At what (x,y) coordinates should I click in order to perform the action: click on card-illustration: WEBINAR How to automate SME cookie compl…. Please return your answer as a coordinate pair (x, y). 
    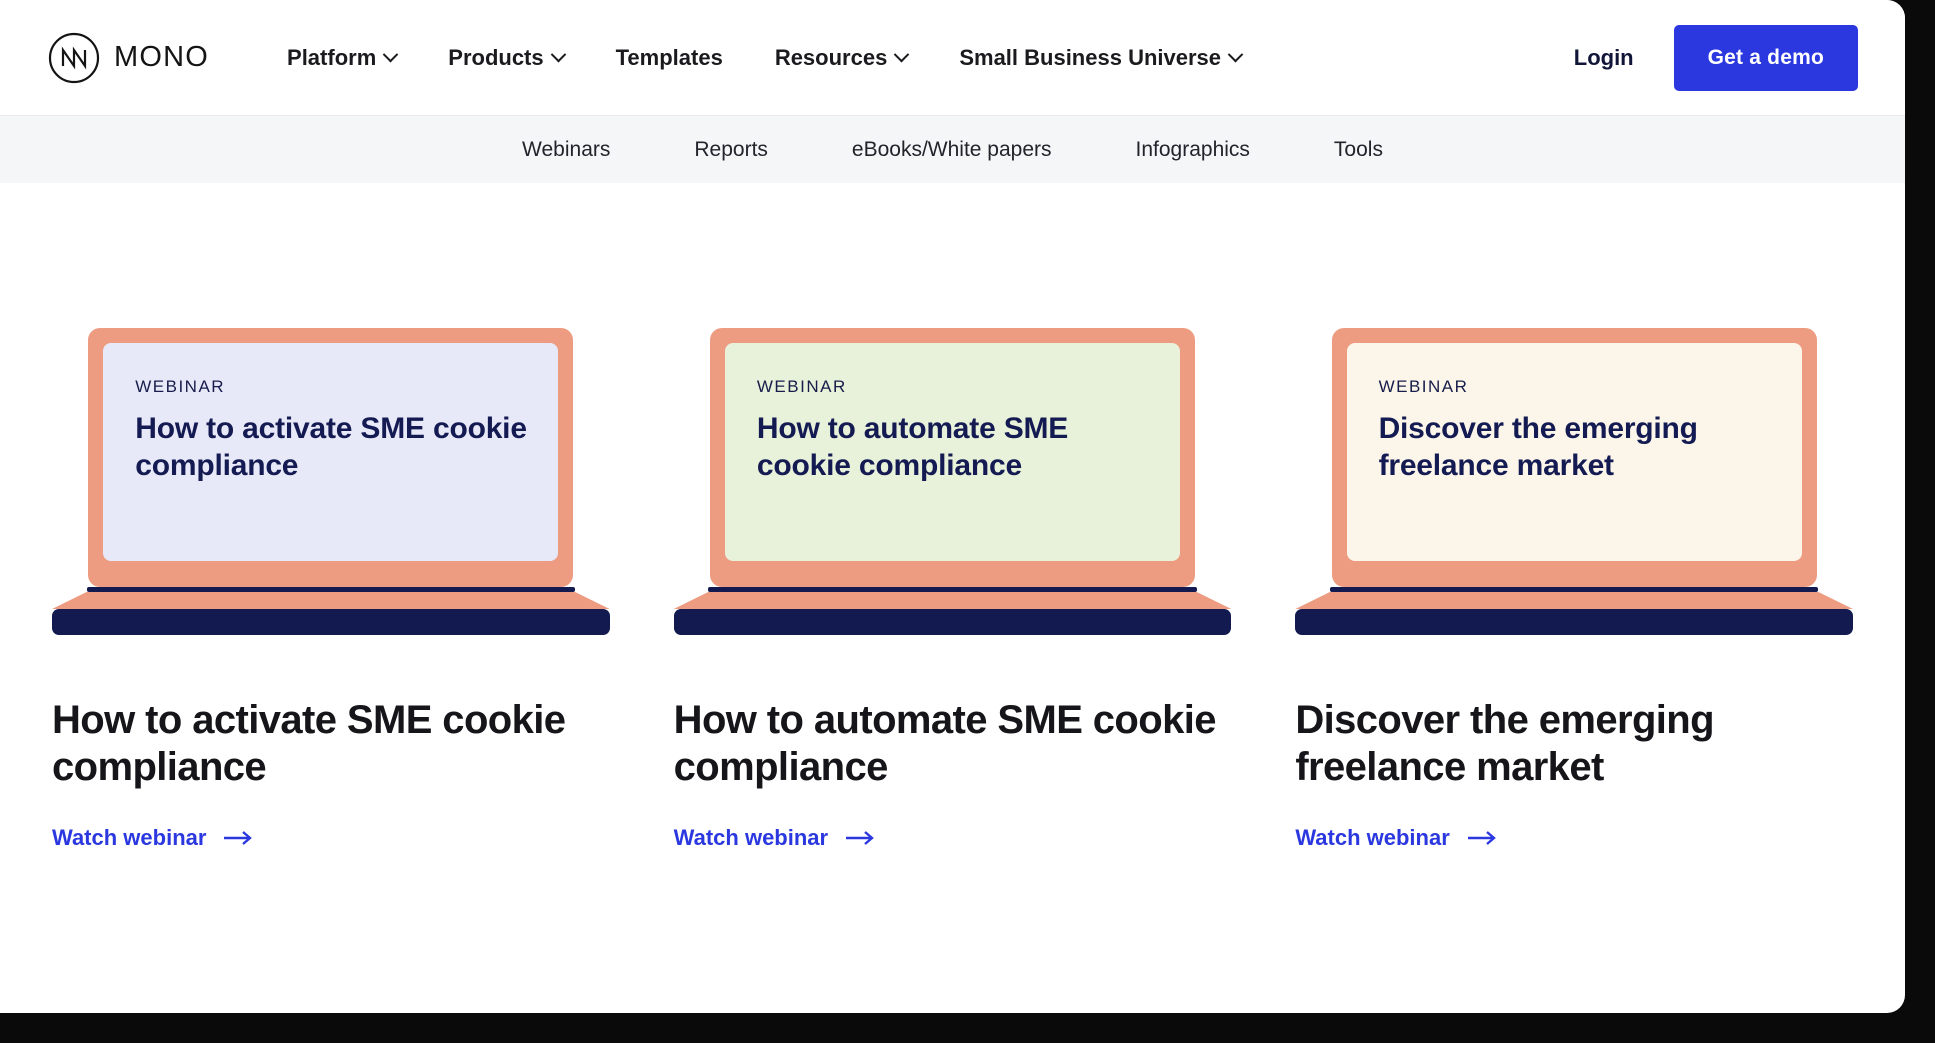
    Looking at the image, I should click on (952, 435).